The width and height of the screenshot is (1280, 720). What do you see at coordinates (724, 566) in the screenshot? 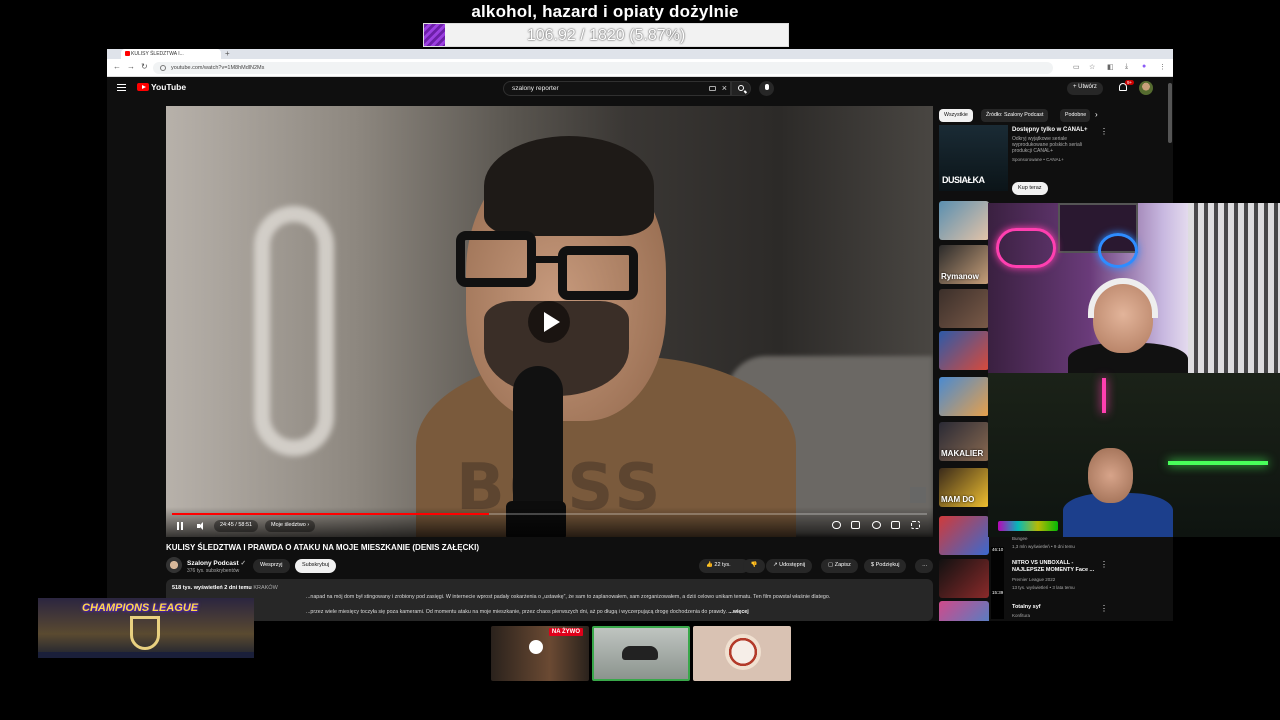
I see `like-button: 👍 22 tys.` at bounding box center [724, 566].